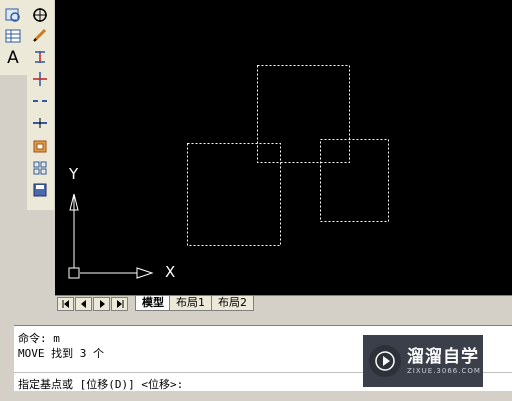 This screenshot has width=512, height=401. I want to click on watermark-title: 溜溜自学, so click(443, 357).